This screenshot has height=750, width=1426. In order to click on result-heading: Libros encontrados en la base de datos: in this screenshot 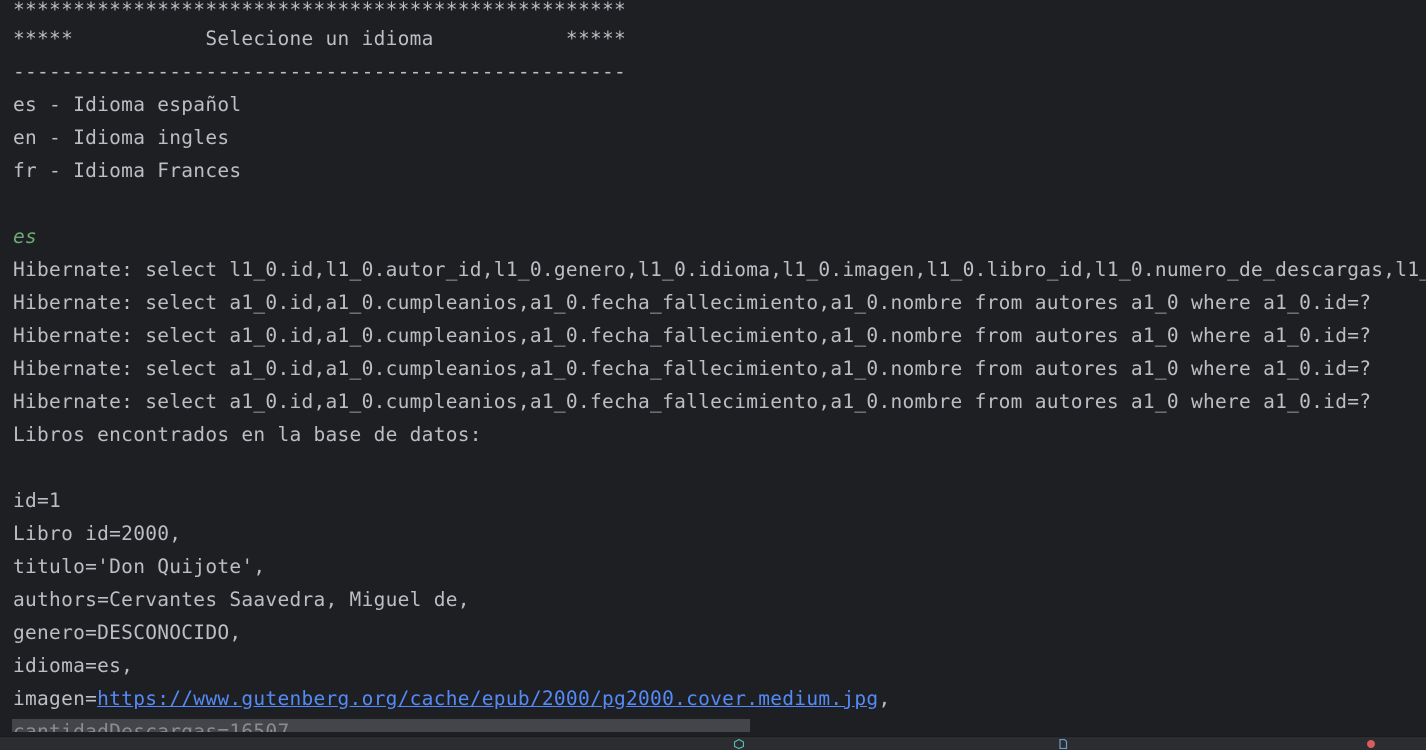, I will do `click(247, 434)`.